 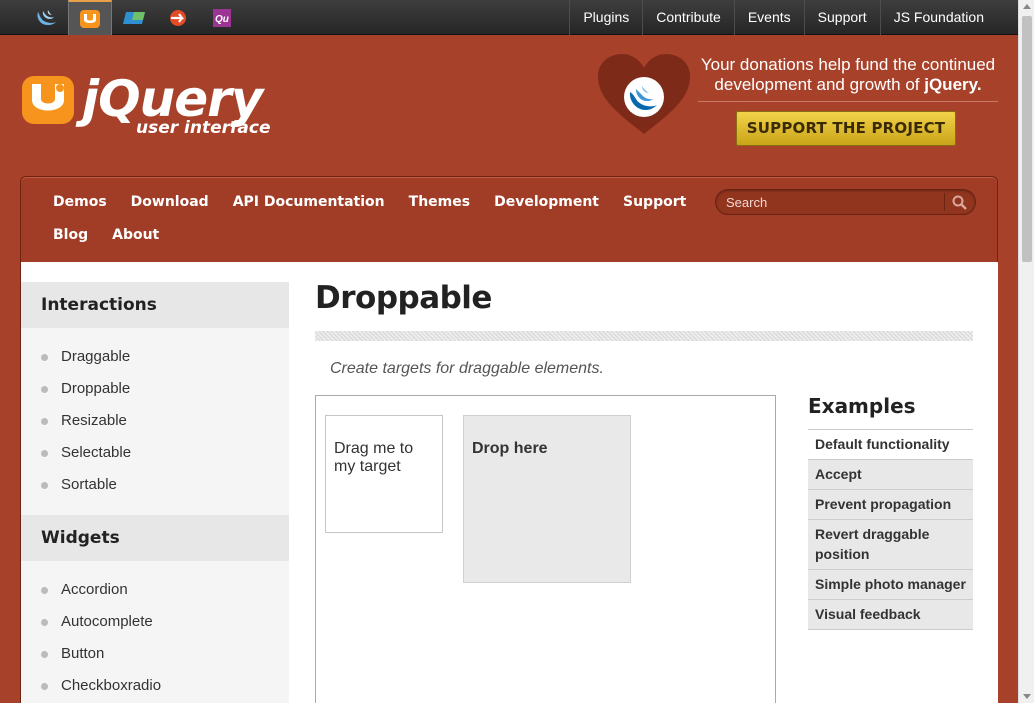 What do you see at coordinates (890, 412) in the screenshot?
I see `examples-title: Examples` at bounding box center [890, 412].